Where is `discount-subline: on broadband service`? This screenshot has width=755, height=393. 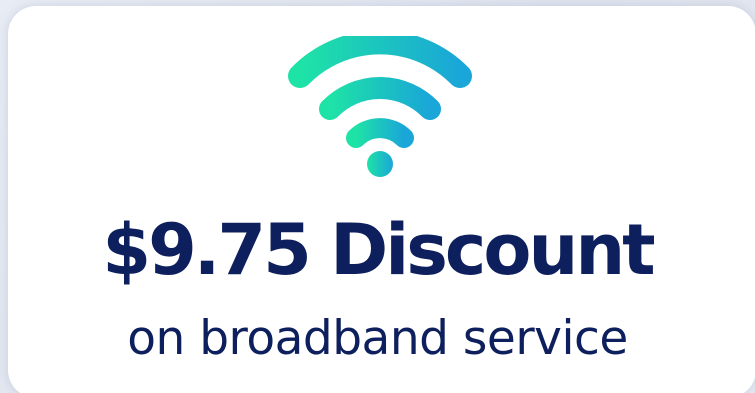 discount-subline: on broadband service is located at coordinates (377, 338).